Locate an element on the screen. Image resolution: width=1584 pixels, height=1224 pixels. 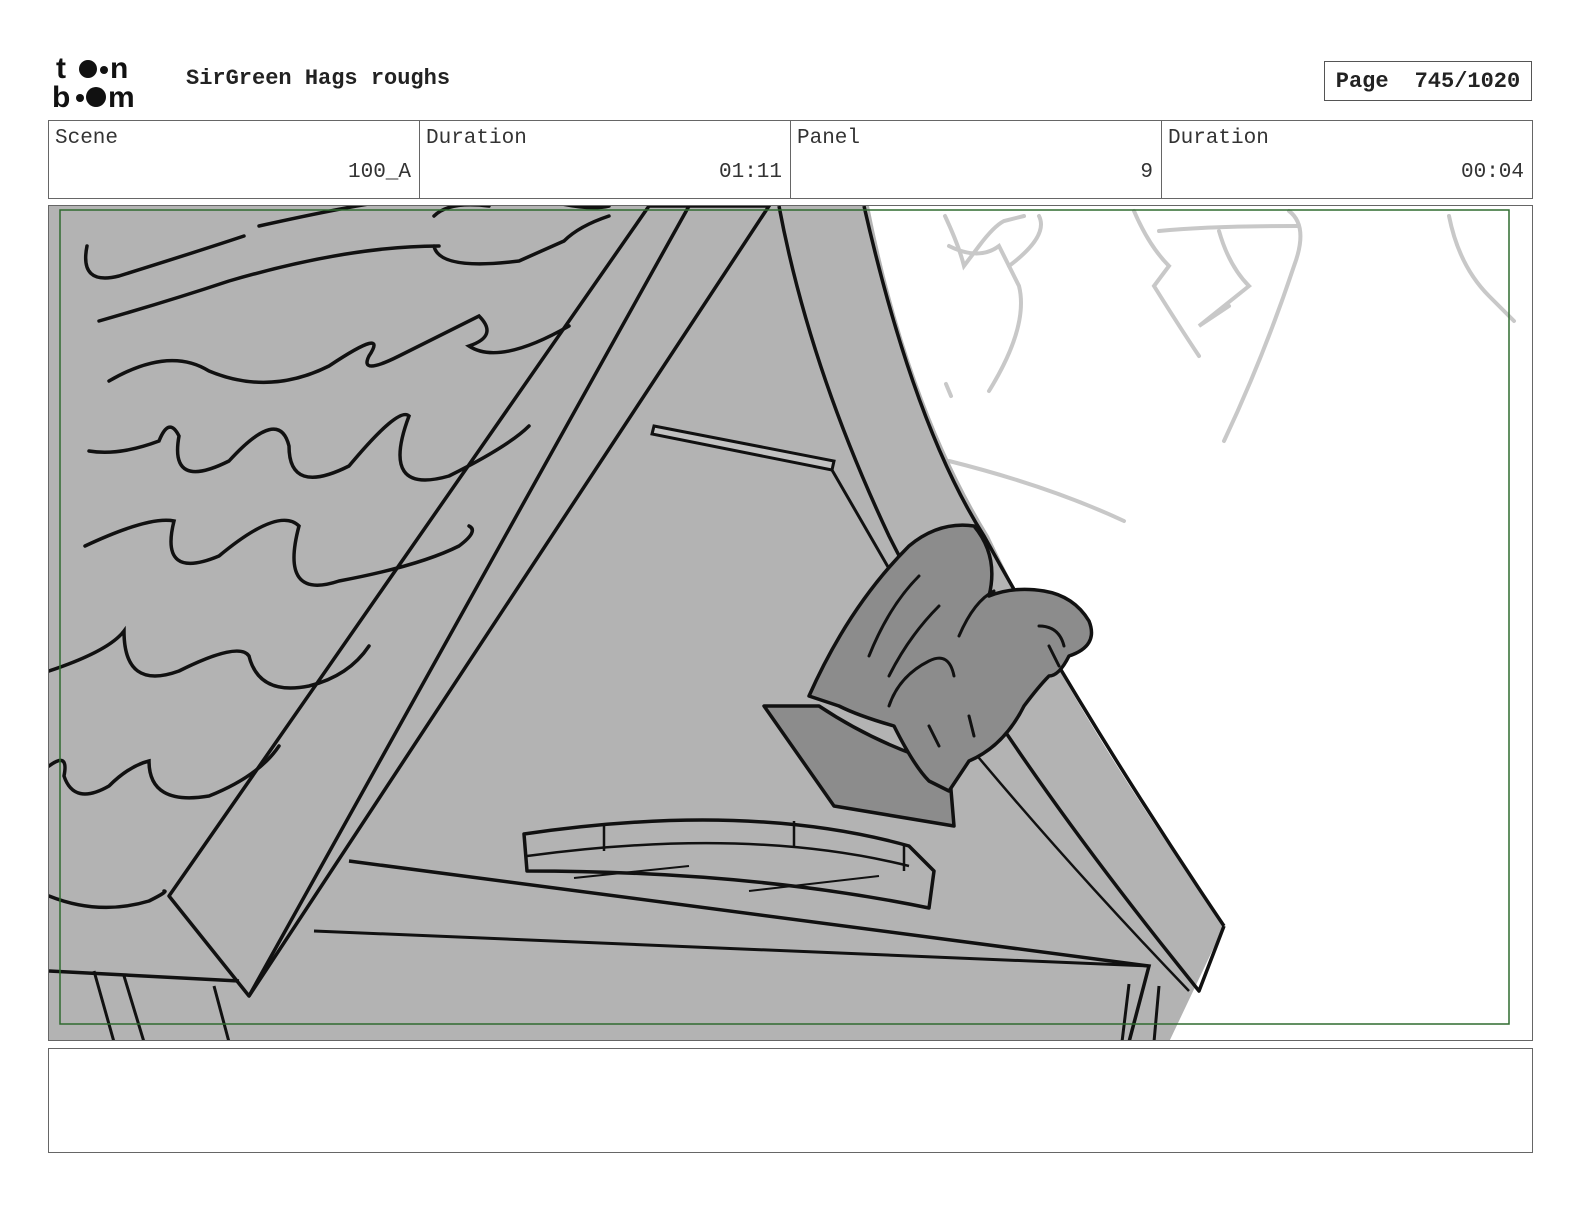
scene-value: 100_A is located at coordinates (379, 172).